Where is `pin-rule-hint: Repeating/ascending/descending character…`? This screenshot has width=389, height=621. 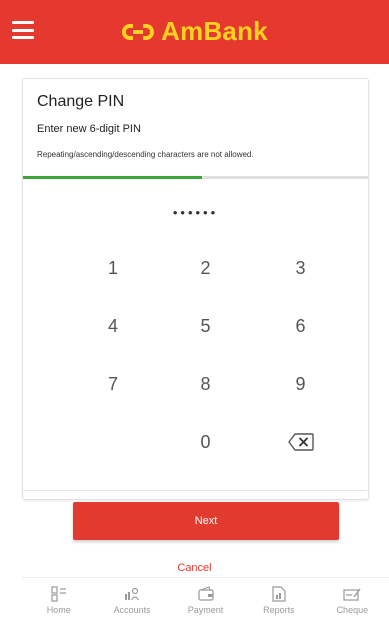 pin-rule-hint: Repeating/ascending/descending character… is located at coordinates (145, 154).